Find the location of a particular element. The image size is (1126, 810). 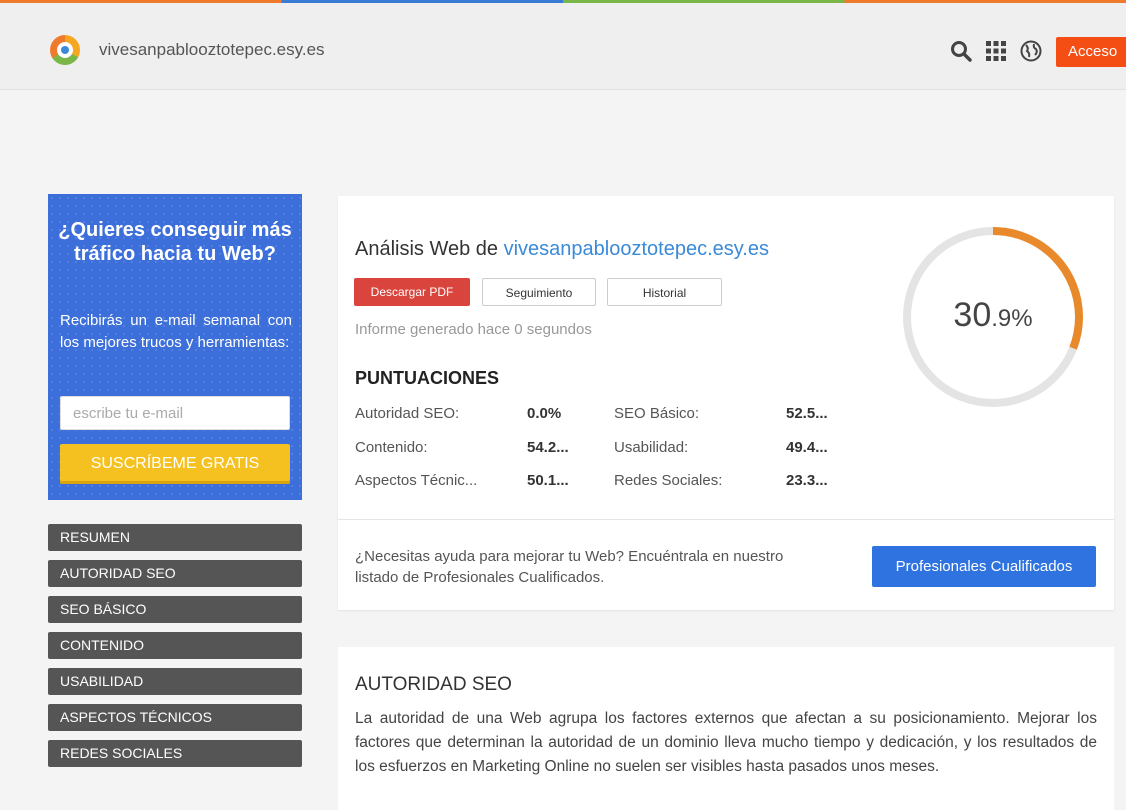

score-label-autoridad-seo: Autoridad SEO: is located at coordinates (407, 413).